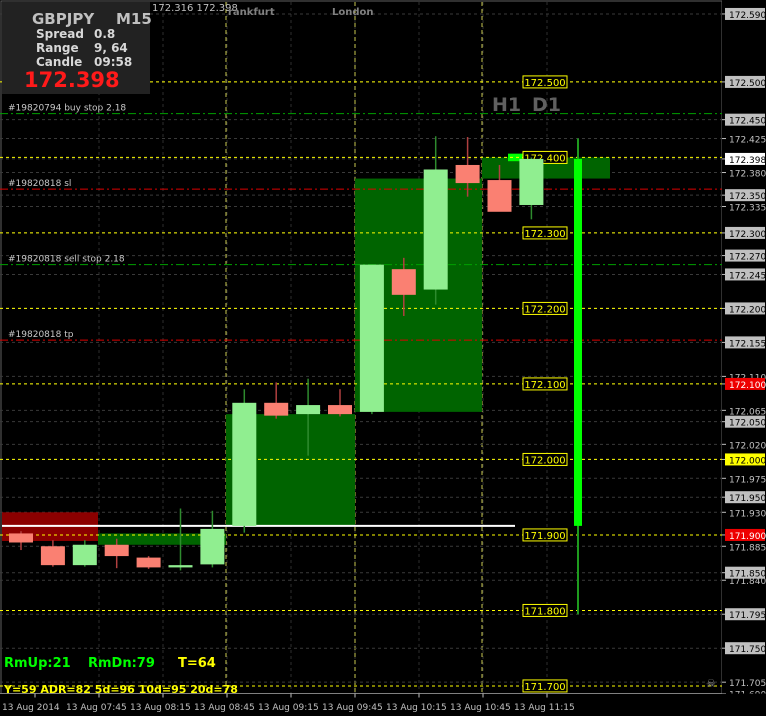  What do you see at coordinates (72, 80) in the screenshot?
I see `current-price: 172.398` at bounding box center [72, 80].